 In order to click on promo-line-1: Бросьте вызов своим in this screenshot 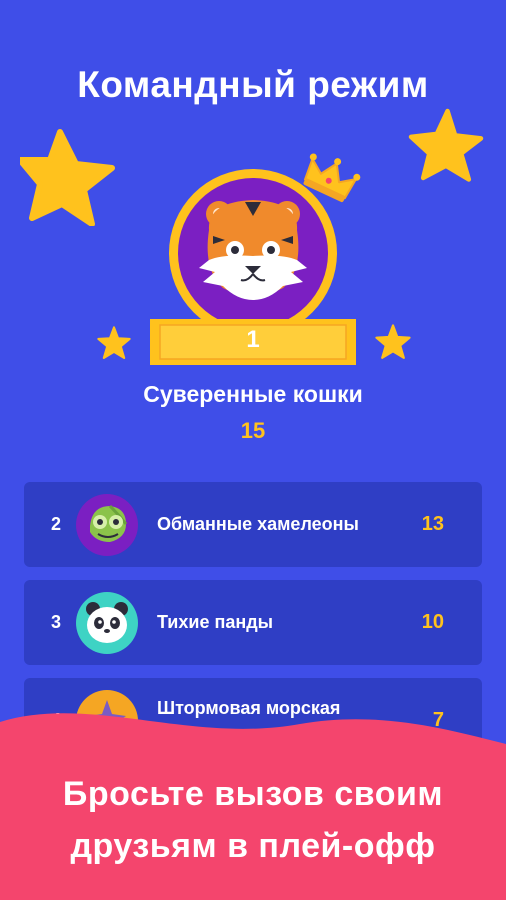, I will do `click(253, 794)`.